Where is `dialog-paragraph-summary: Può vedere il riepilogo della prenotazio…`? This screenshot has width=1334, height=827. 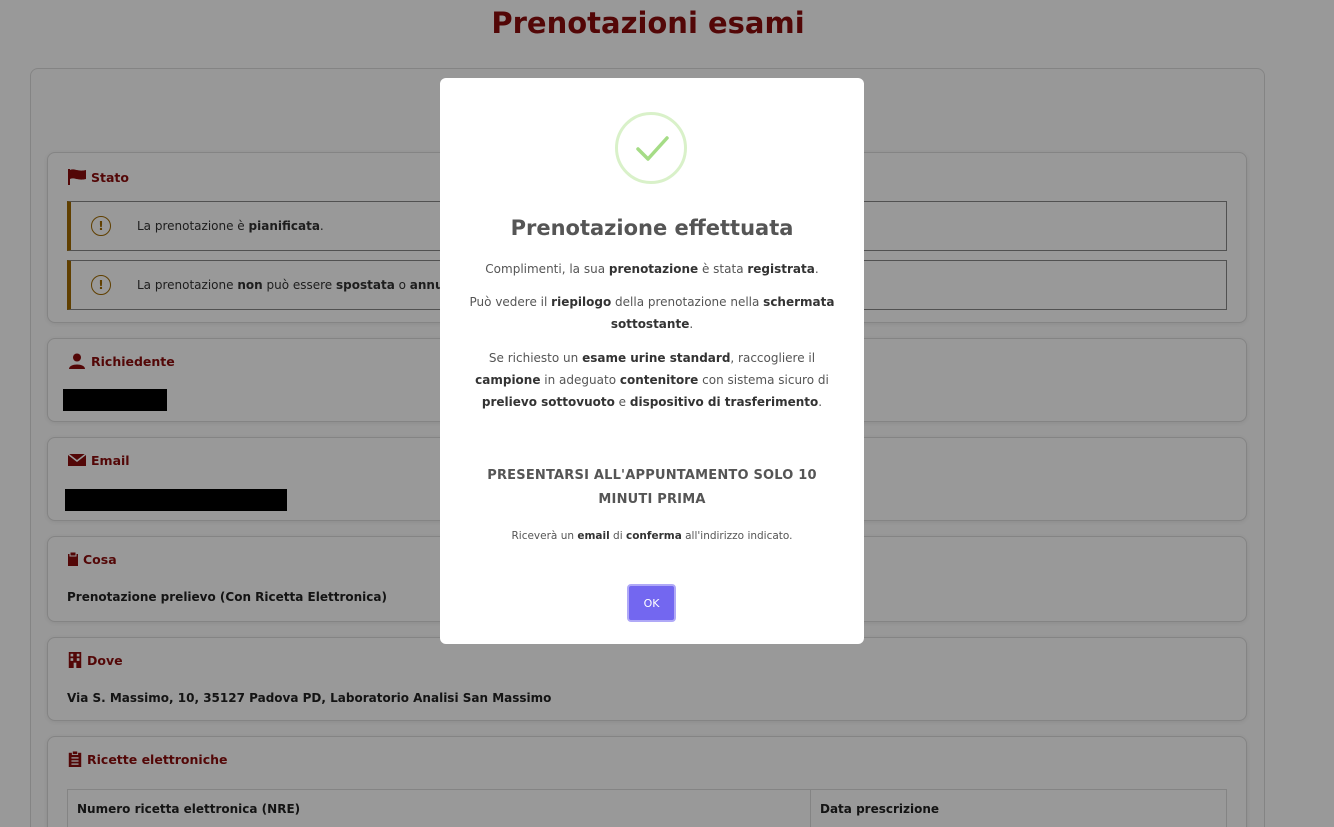
dialog-paragraph-summary: Può vedere il riepilogo della prenotazio… is located at coordinates (652, 313).